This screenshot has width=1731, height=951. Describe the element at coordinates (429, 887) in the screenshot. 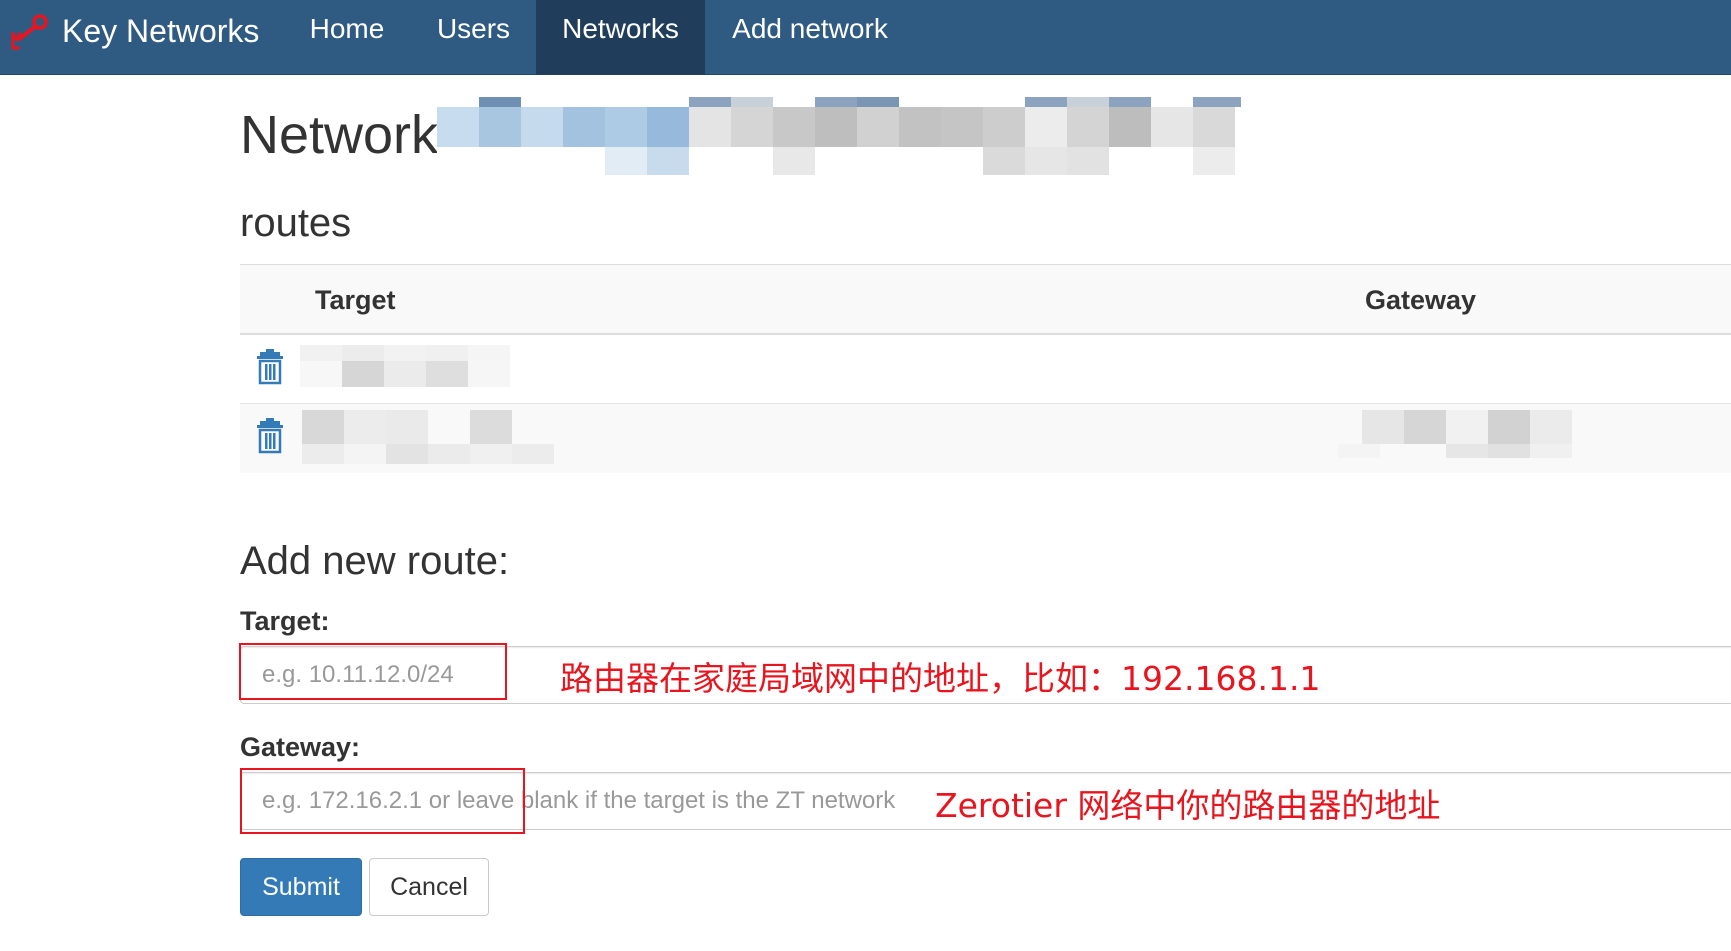

I see `cancel-button: Cancel` at that location.